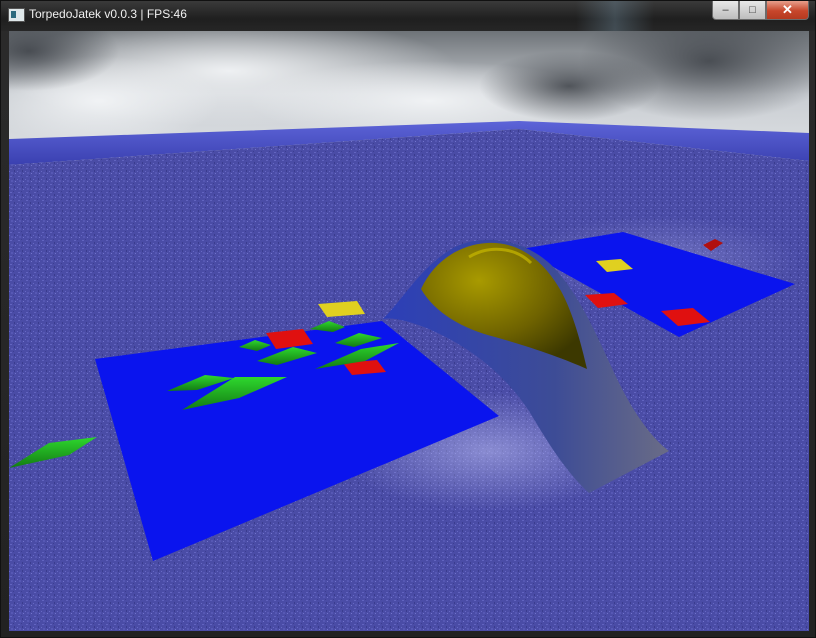 This screenshot has width=816, height=638. I want to click on maximize-icon: □, so click(752, 10).